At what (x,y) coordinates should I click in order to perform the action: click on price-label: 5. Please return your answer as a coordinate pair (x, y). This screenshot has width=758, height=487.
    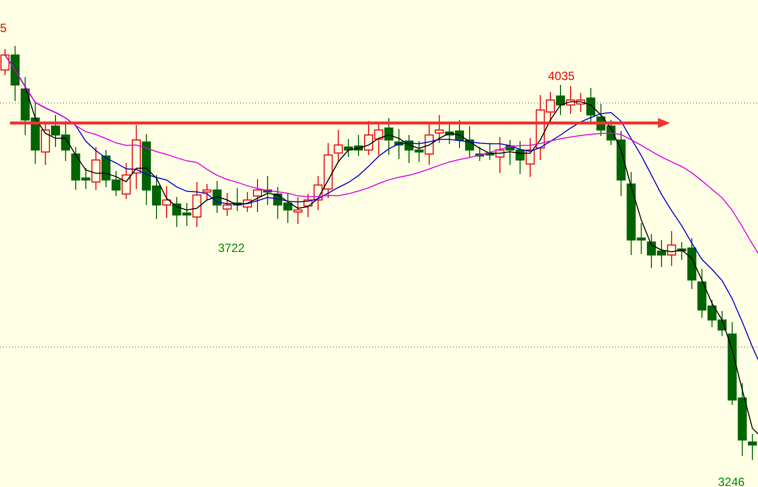
    Looking at the image, I should click on (3, 28).